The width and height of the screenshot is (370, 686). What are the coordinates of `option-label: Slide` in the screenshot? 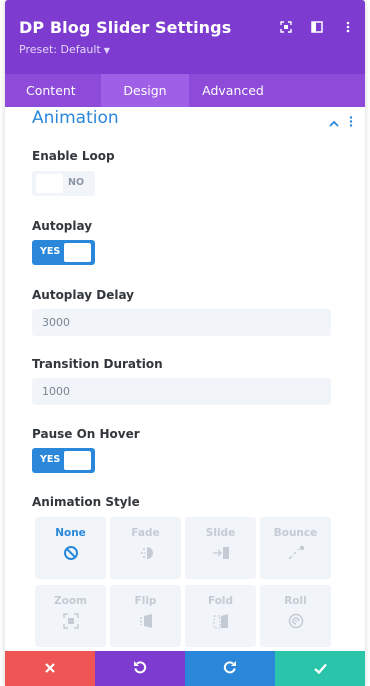 It's located at (220, 533).